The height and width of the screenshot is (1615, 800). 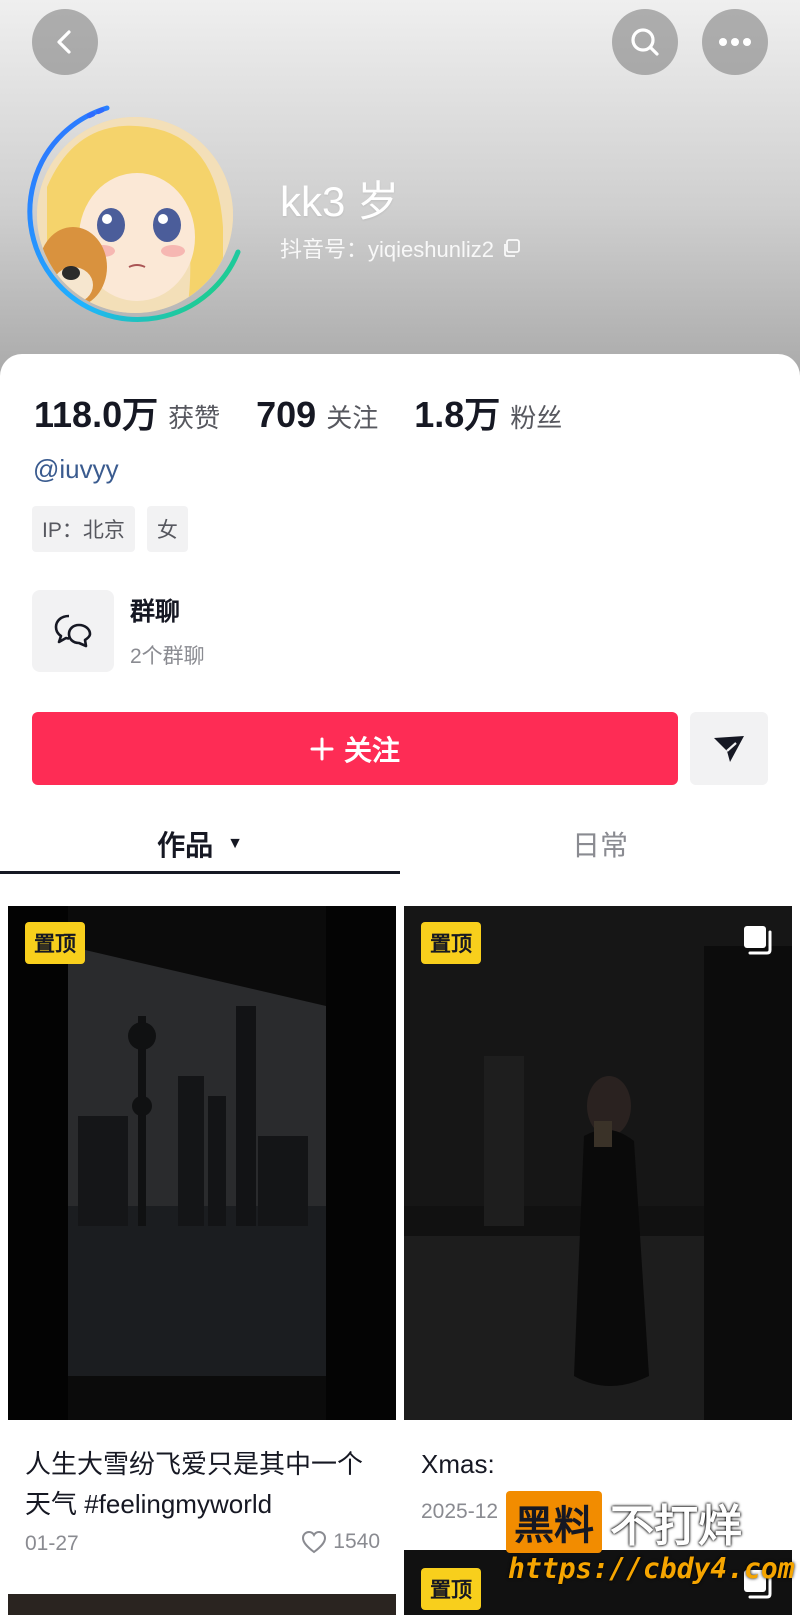 I want to click on video-likes: 1540, so click(x=340, y=1542).